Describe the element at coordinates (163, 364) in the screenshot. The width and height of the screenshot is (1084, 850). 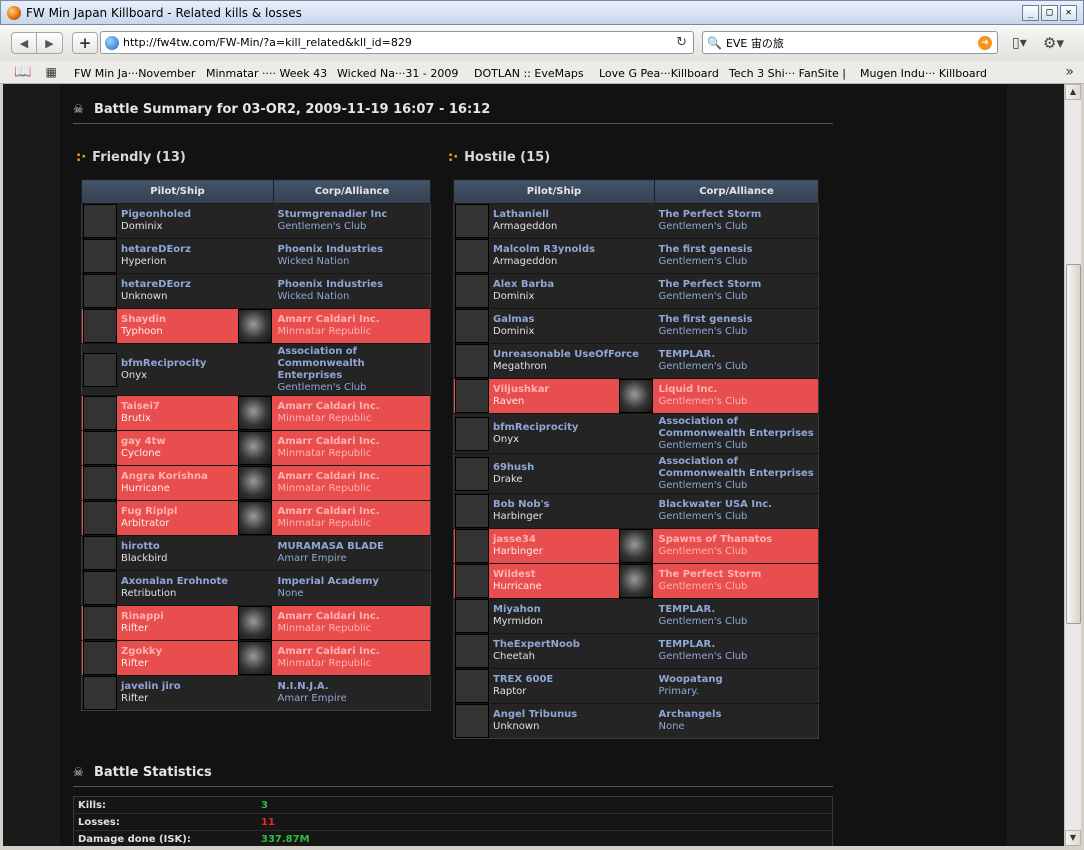
I see `pilot-name: bfmReciprocity` at that location.